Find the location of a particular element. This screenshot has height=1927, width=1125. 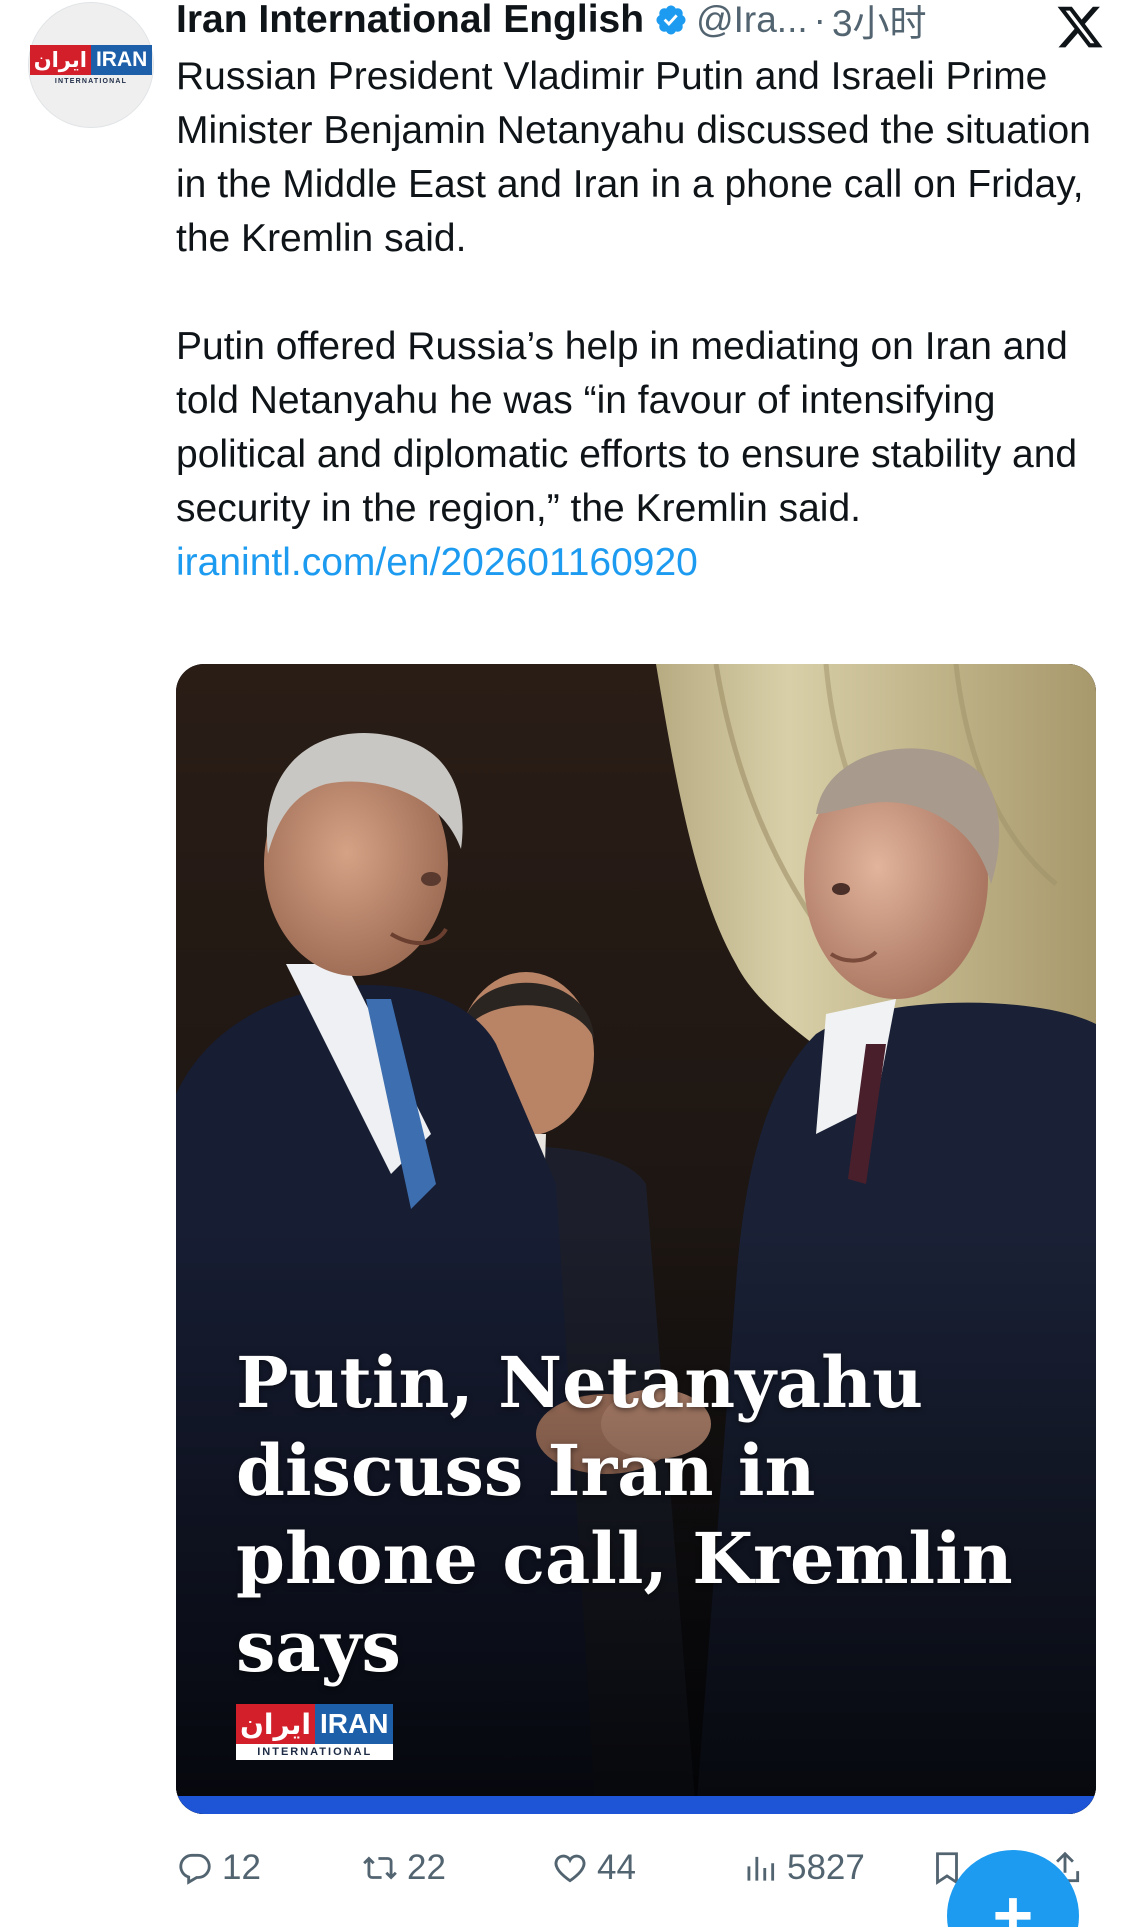

like-button: 44 is located at coordinates (593, 1868).